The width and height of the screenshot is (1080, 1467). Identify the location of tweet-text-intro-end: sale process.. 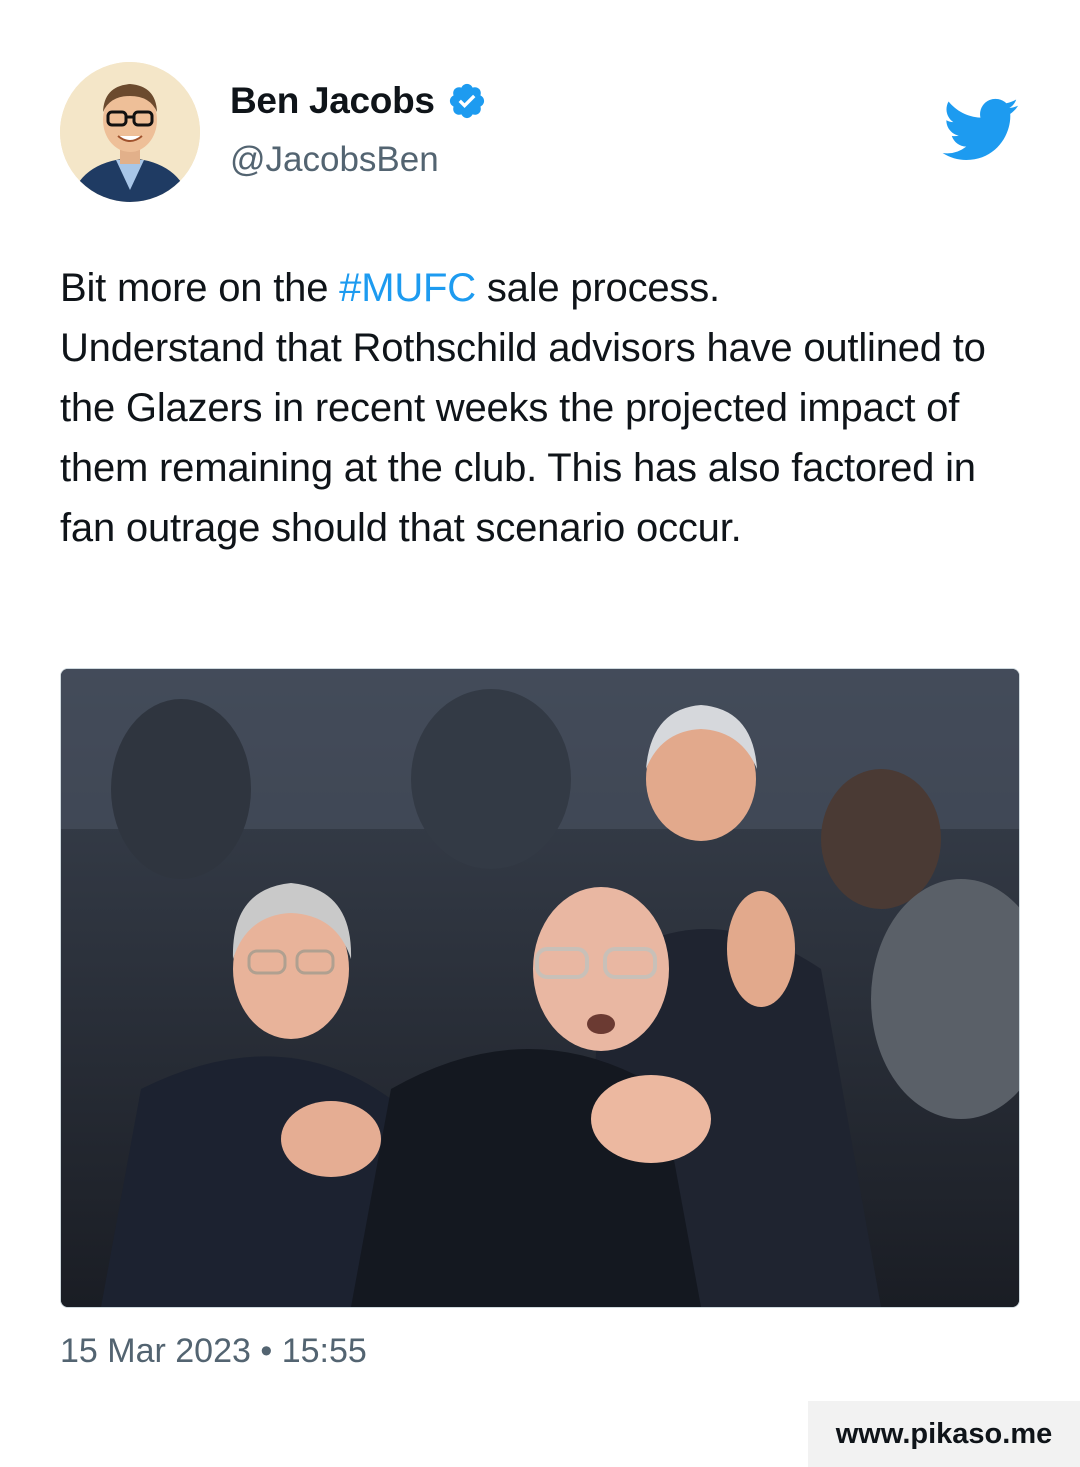
(597, 288).